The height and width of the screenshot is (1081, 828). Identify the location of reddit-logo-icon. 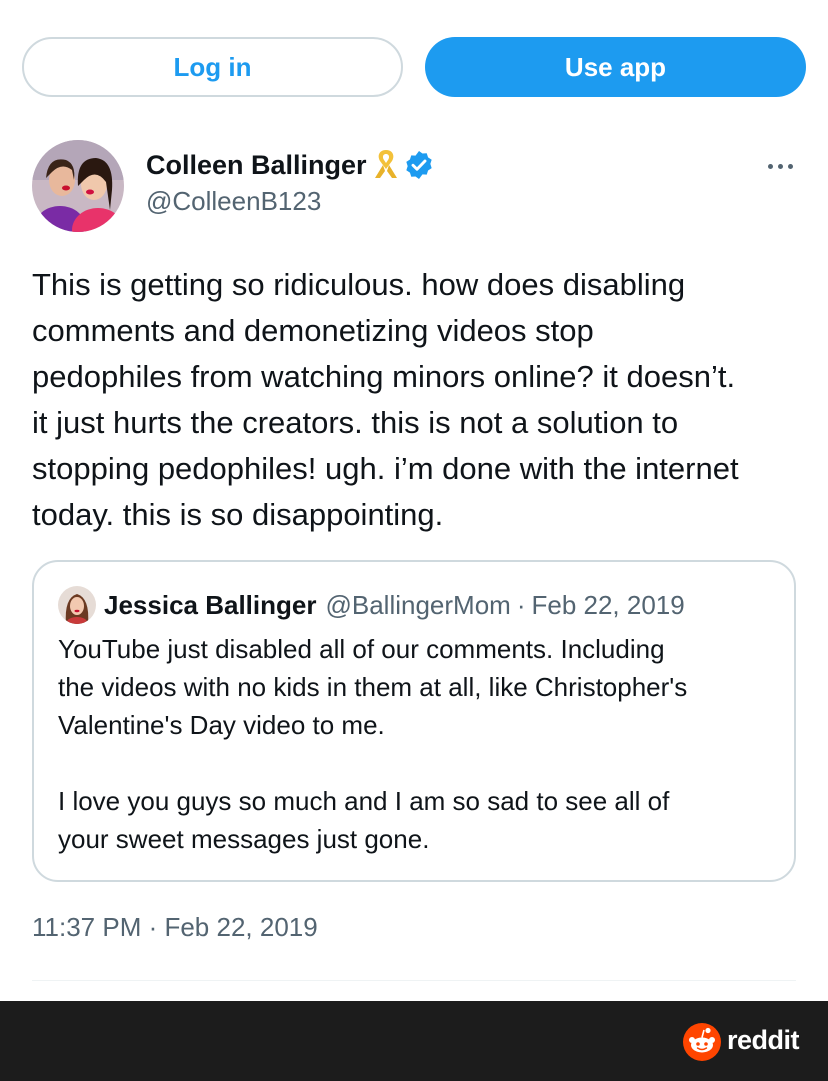
(702, 1042).